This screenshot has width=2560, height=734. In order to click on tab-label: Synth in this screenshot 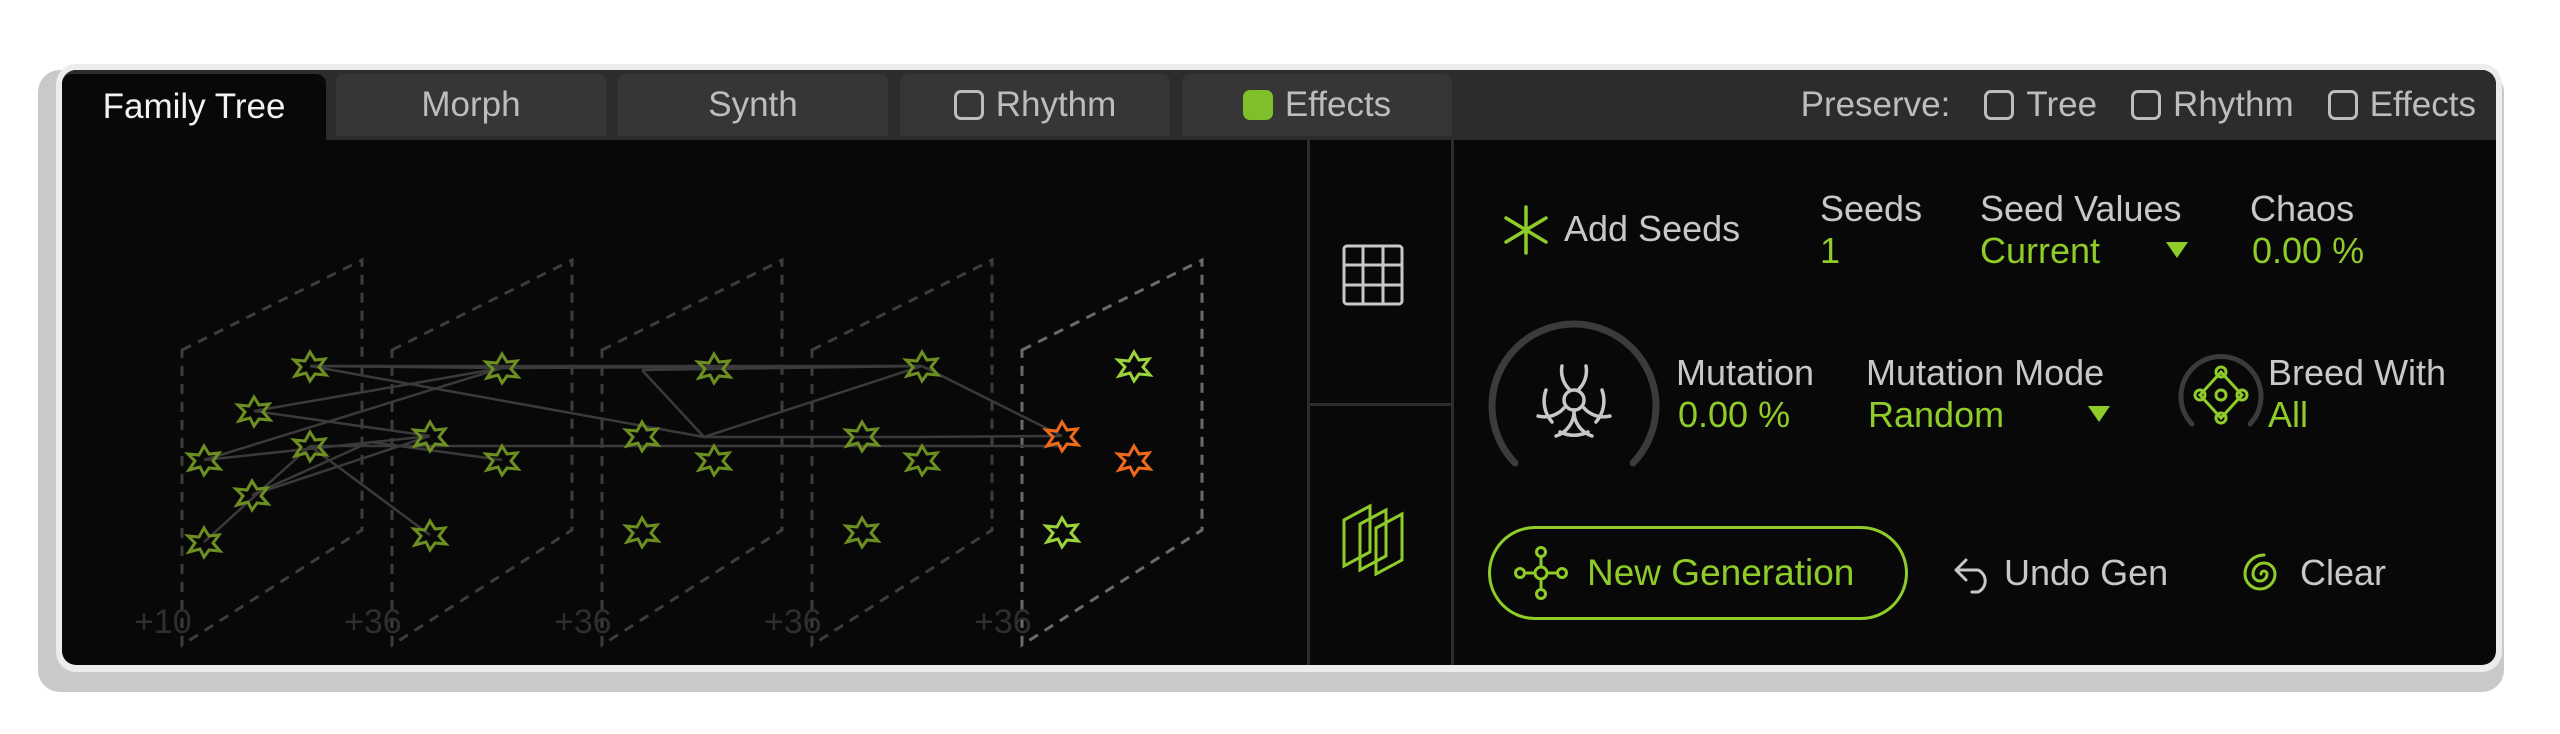, I will do `click(753, 104)`.